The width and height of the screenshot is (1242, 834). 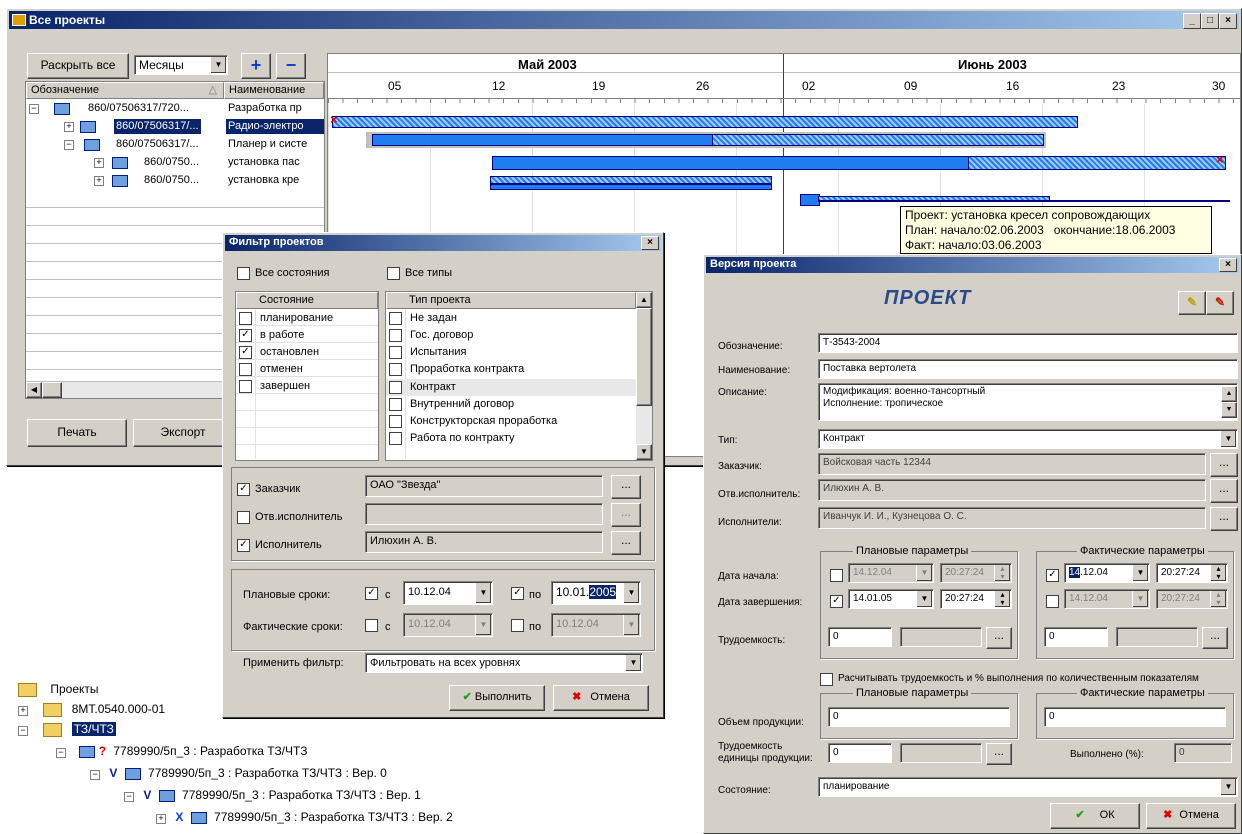 What do you see at coordinates (941, 637) in the screenshot?
I see `plan-labor-unit` at bounding box center [941, 637].